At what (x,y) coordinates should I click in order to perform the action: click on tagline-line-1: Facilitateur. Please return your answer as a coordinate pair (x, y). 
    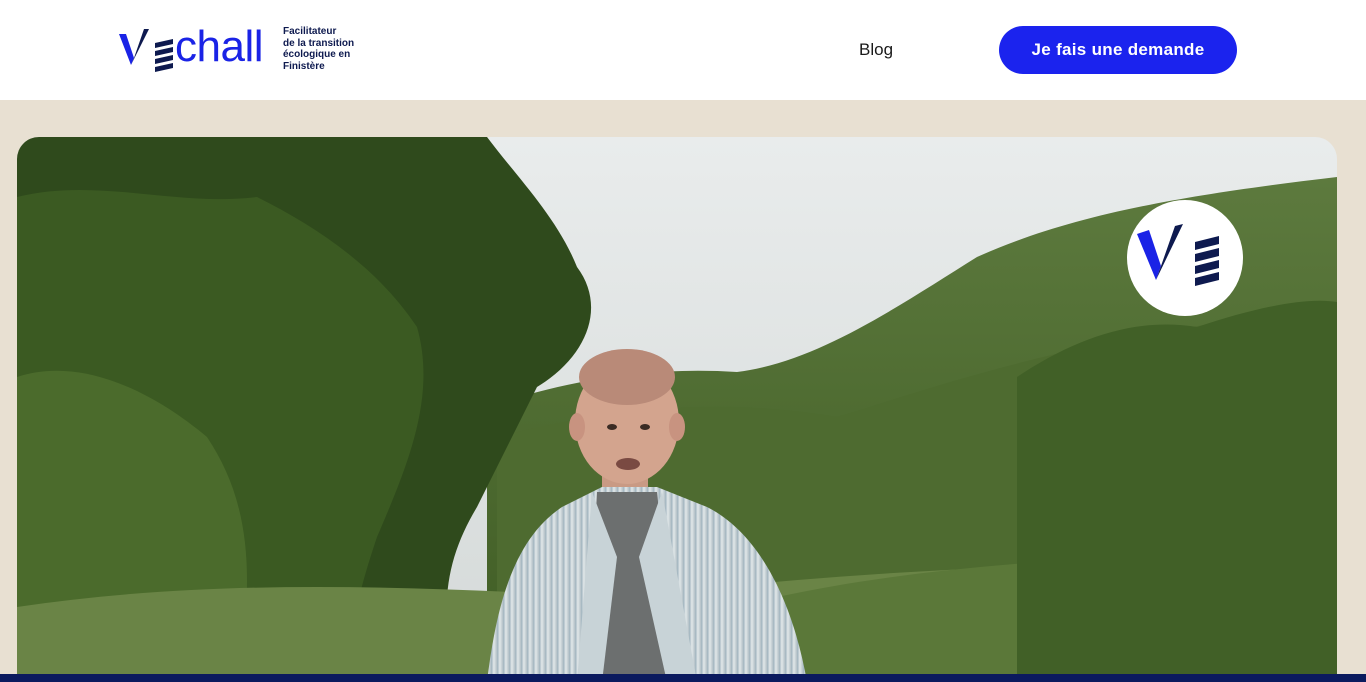
    Looking at the image, I should click on (310, 31).